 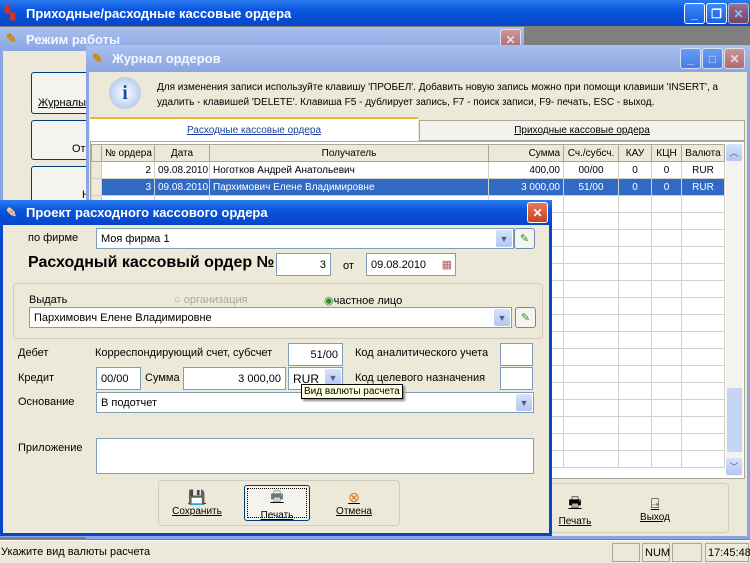 What do you see at coordinates (162, 378) in the screenshot?
I see `sum-label: Сумма` at bounding box center [162, 378].